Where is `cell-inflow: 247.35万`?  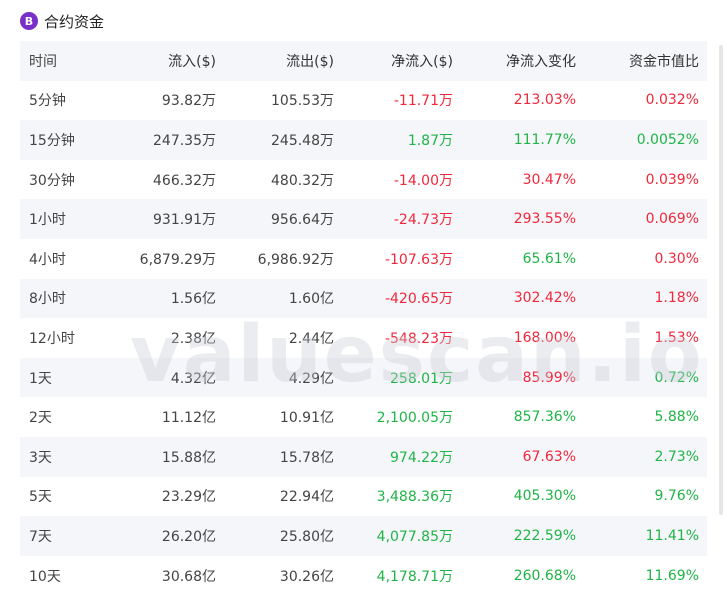
cell-inflow: 247.35万 is located at coordinates (184, 140).